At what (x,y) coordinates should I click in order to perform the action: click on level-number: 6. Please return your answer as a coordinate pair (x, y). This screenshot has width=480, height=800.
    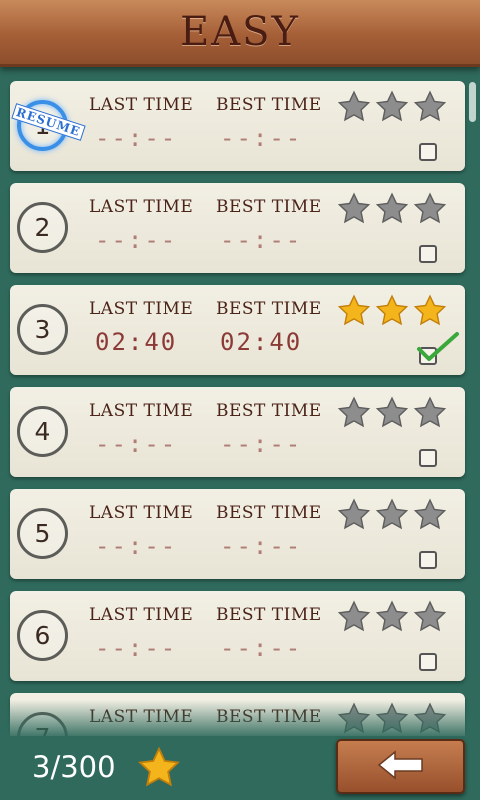
    Looking at the image, I should click on (42, 635).